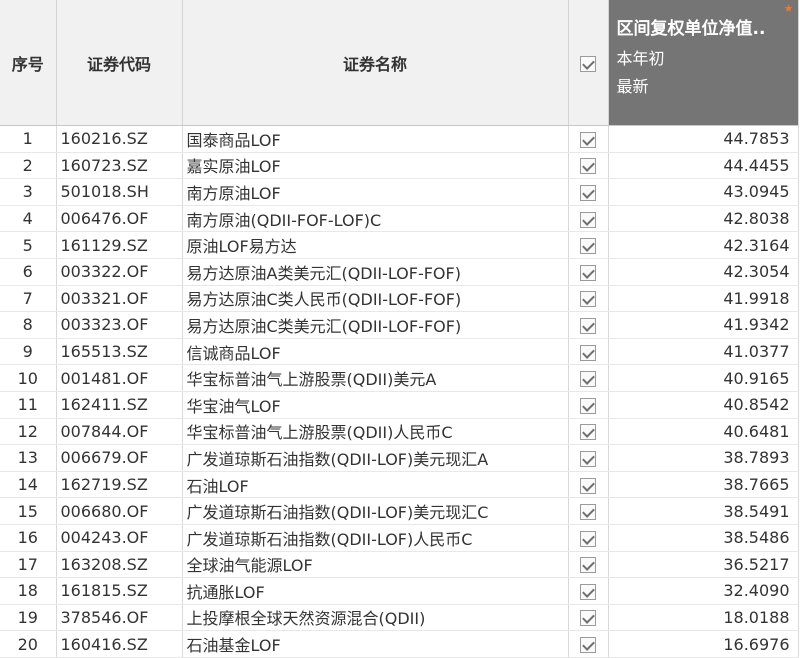 The width and height of the screenshot is (800, 658). What do you see at coordinates (119, 618) in the screenshot?
I see `security-code: 378546.OF` at bounding box center [119, 618].